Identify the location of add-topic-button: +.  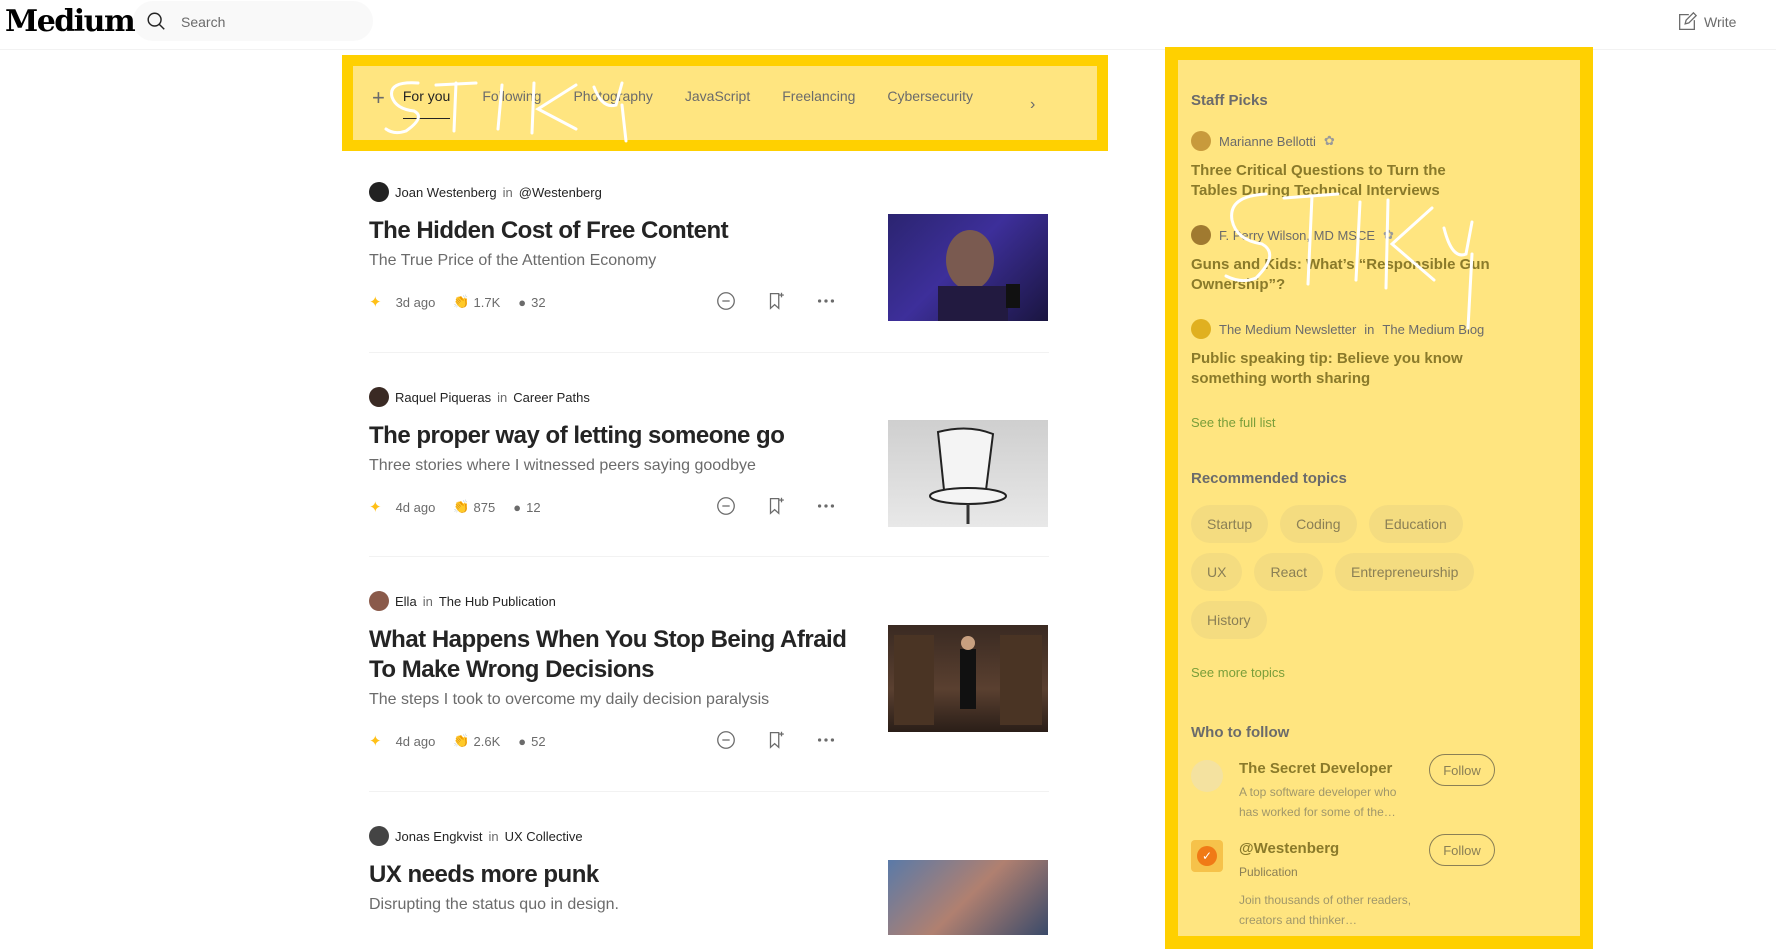
(378, 98).